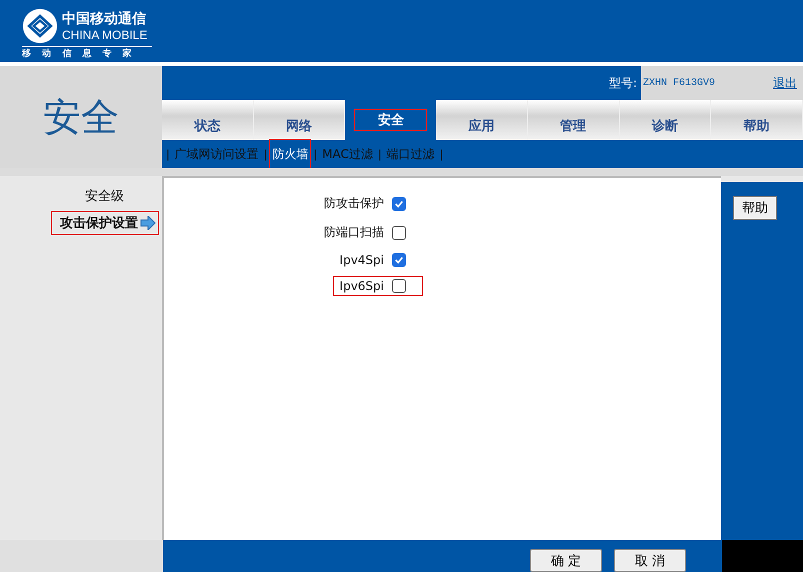 This screenshot has width=803, height=572. What do you see at coordinates (704, 83) in the screenshot?
I see `model-value: ZXHN F613GV9` at bounding box center [704, 83].